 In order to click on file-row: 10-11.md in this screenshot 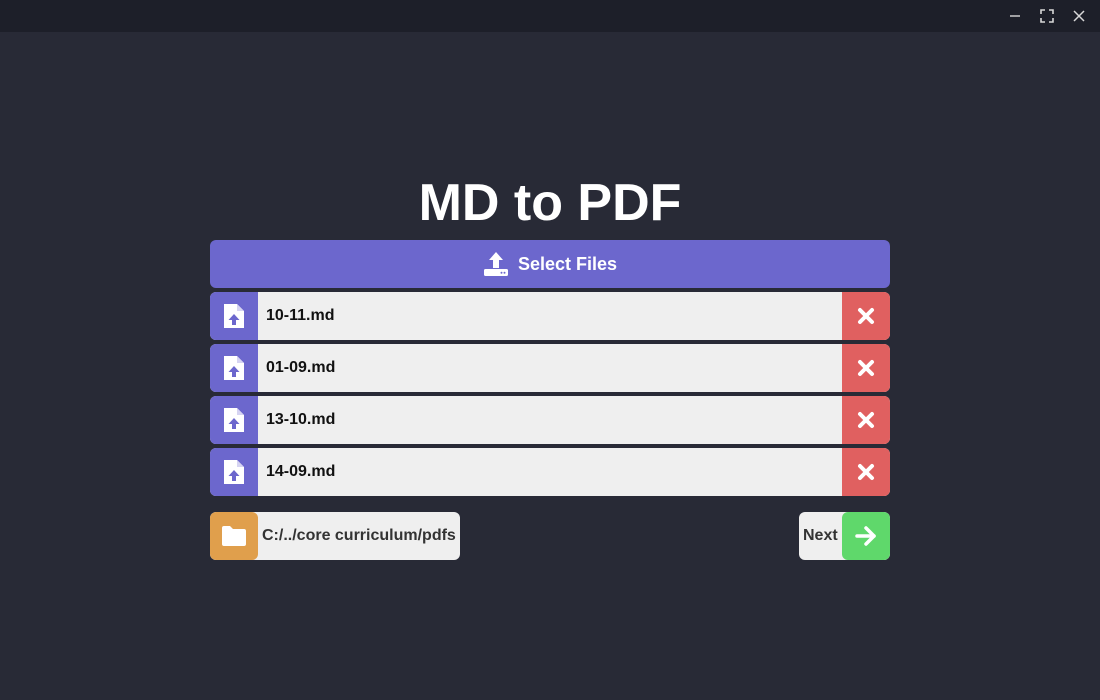, I will do `click(550, 316)`.